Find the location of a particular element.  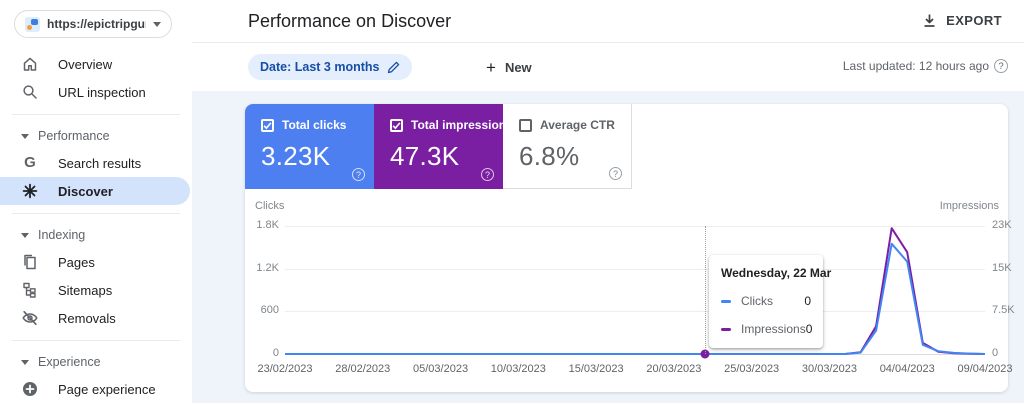

chart-tooltip: Wednesday, 22 Mar Clicks 0 Impressions 0 is located at coordinates (770, 301).